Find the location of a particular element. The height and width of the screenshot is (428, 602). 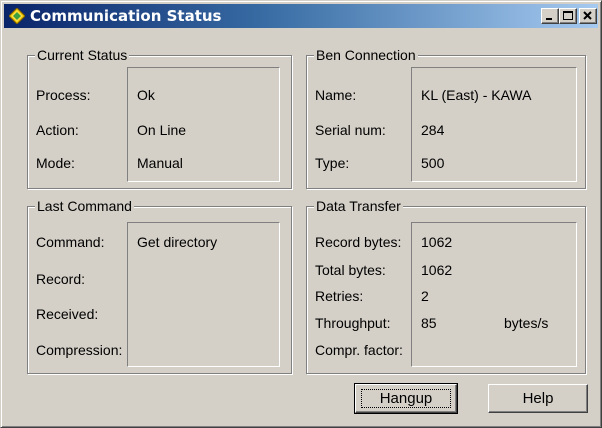

maximize-icon is located at coordinates (568, 15).